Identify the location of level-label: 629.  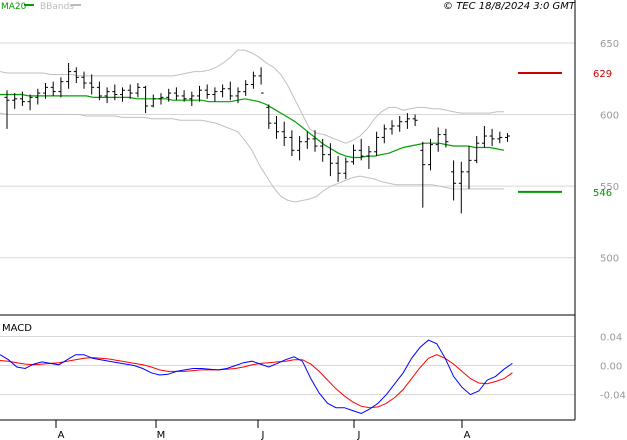
(602, 74).